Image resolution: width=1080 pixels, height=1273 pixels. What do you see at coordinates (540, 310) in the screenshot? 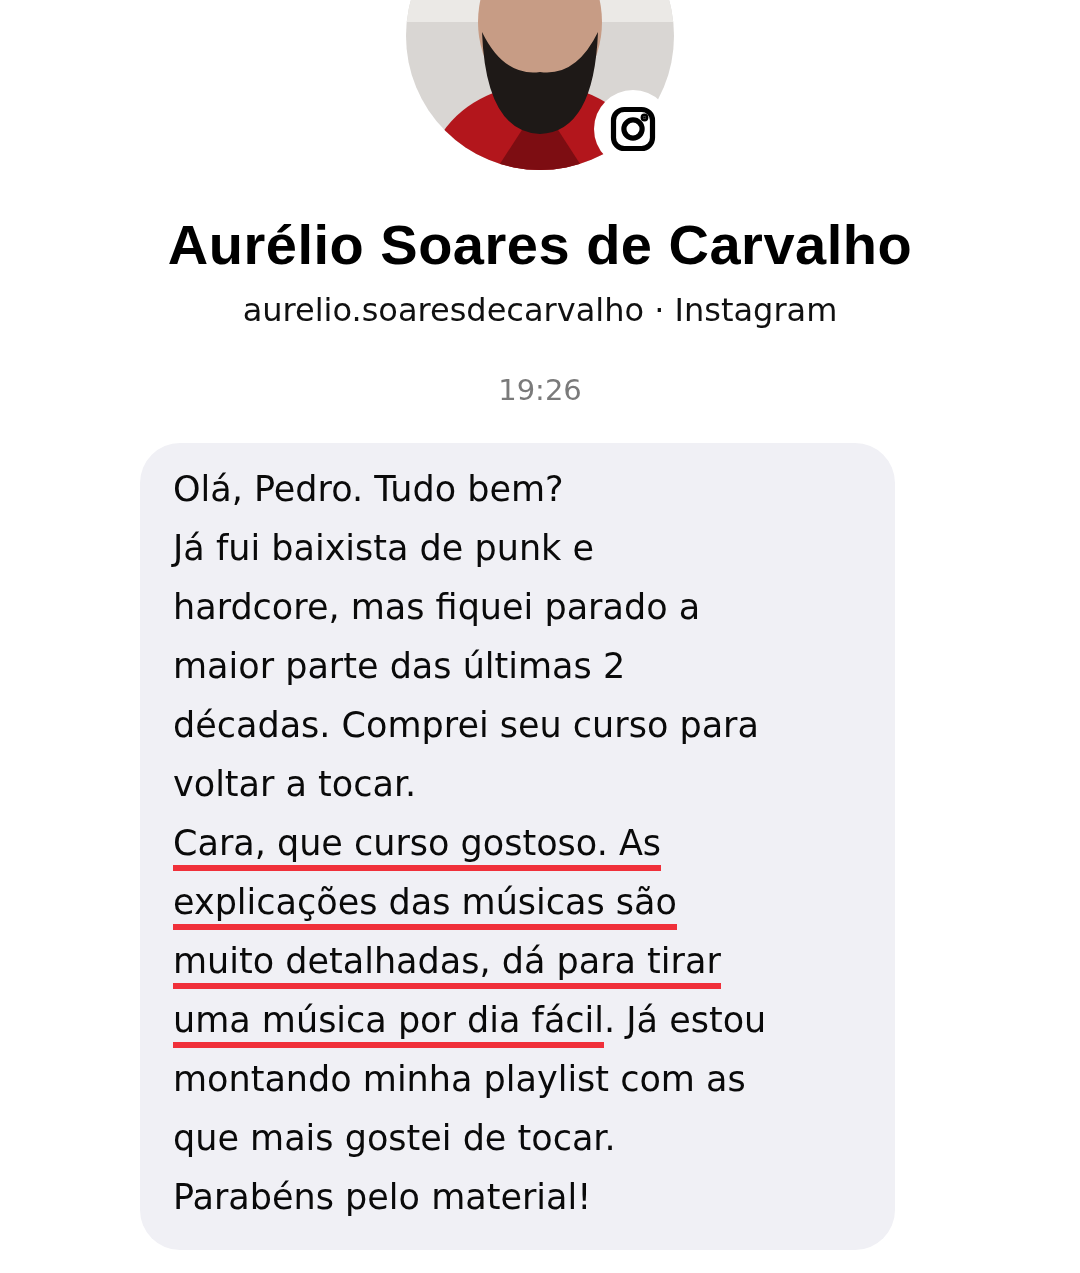
I see `contact-handle: aurelio.soaresdecarvalho · Instagram` at bounding box center [540, 310].